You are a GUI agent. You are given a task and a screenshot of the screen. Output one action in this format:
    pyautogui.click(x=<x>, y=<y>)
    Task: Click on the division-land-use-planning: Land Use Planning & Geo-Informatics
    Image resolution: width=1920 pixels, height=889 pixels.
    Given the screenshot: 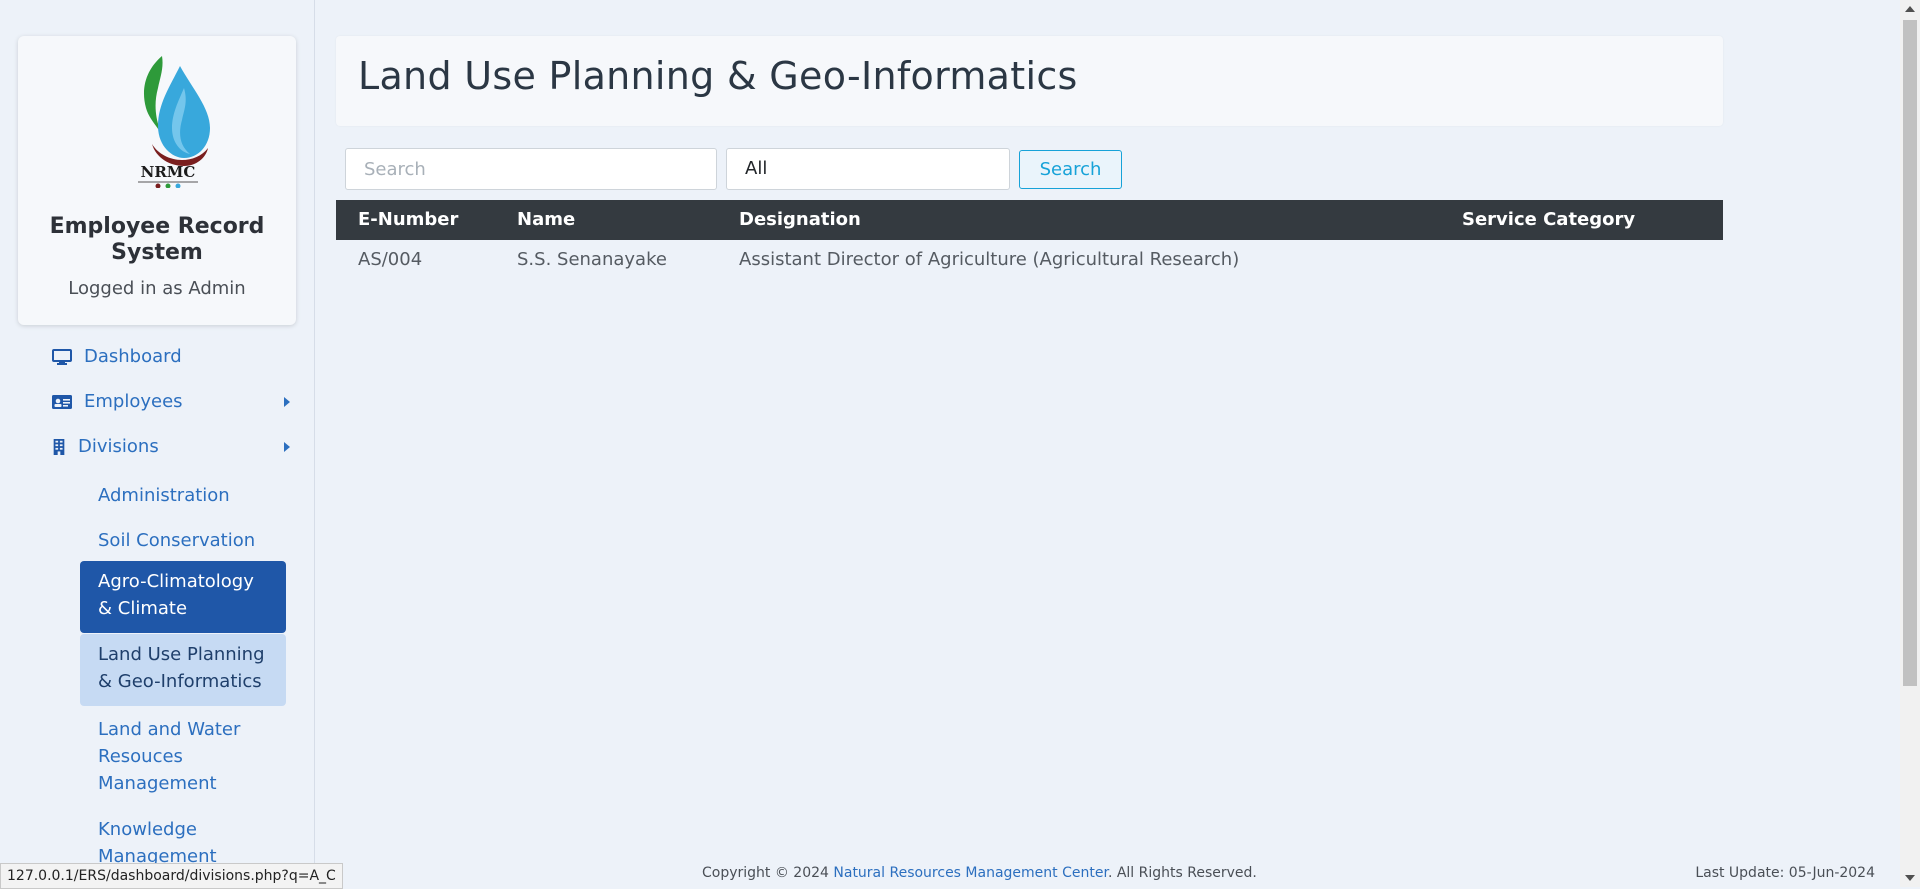 What is the action you would take?
    pyautogui.click(x=183, y=670)
    